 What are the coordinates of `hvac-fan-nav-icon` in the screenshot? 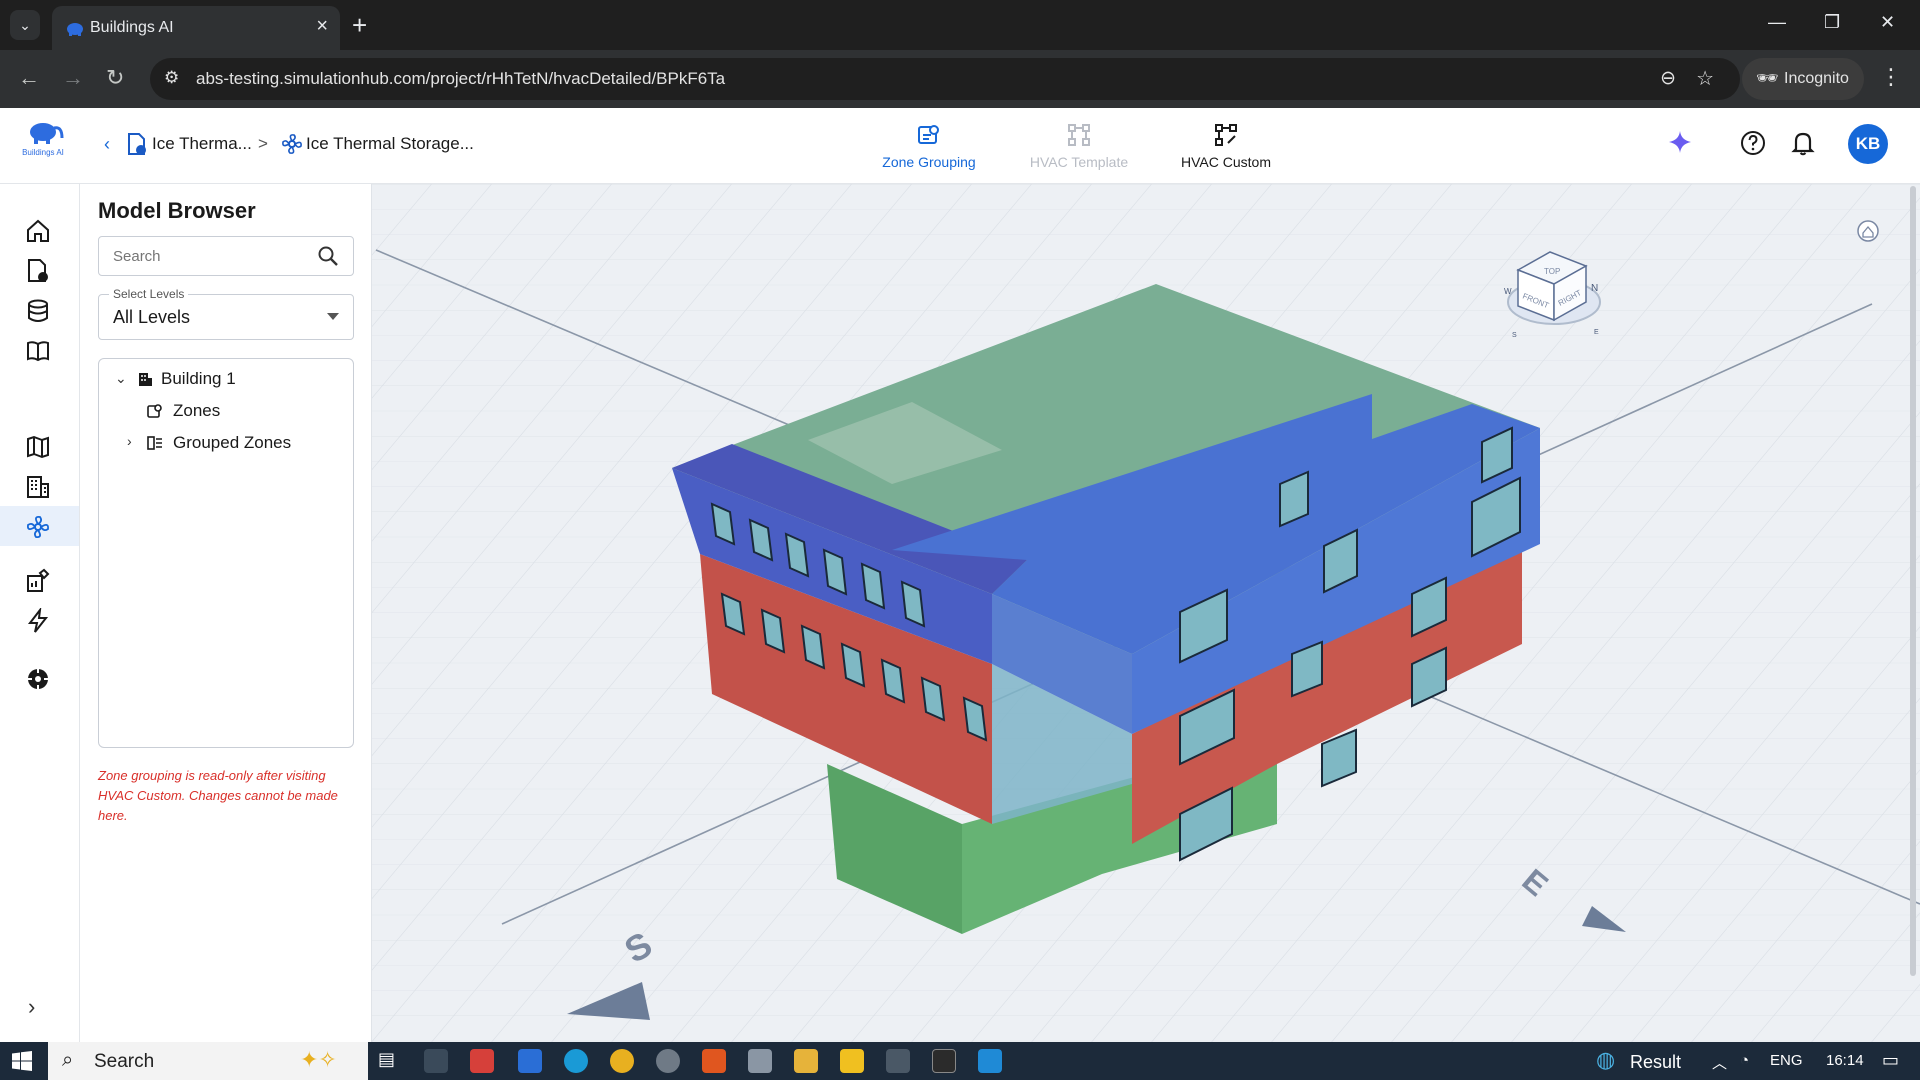 It's located at (38, 527).